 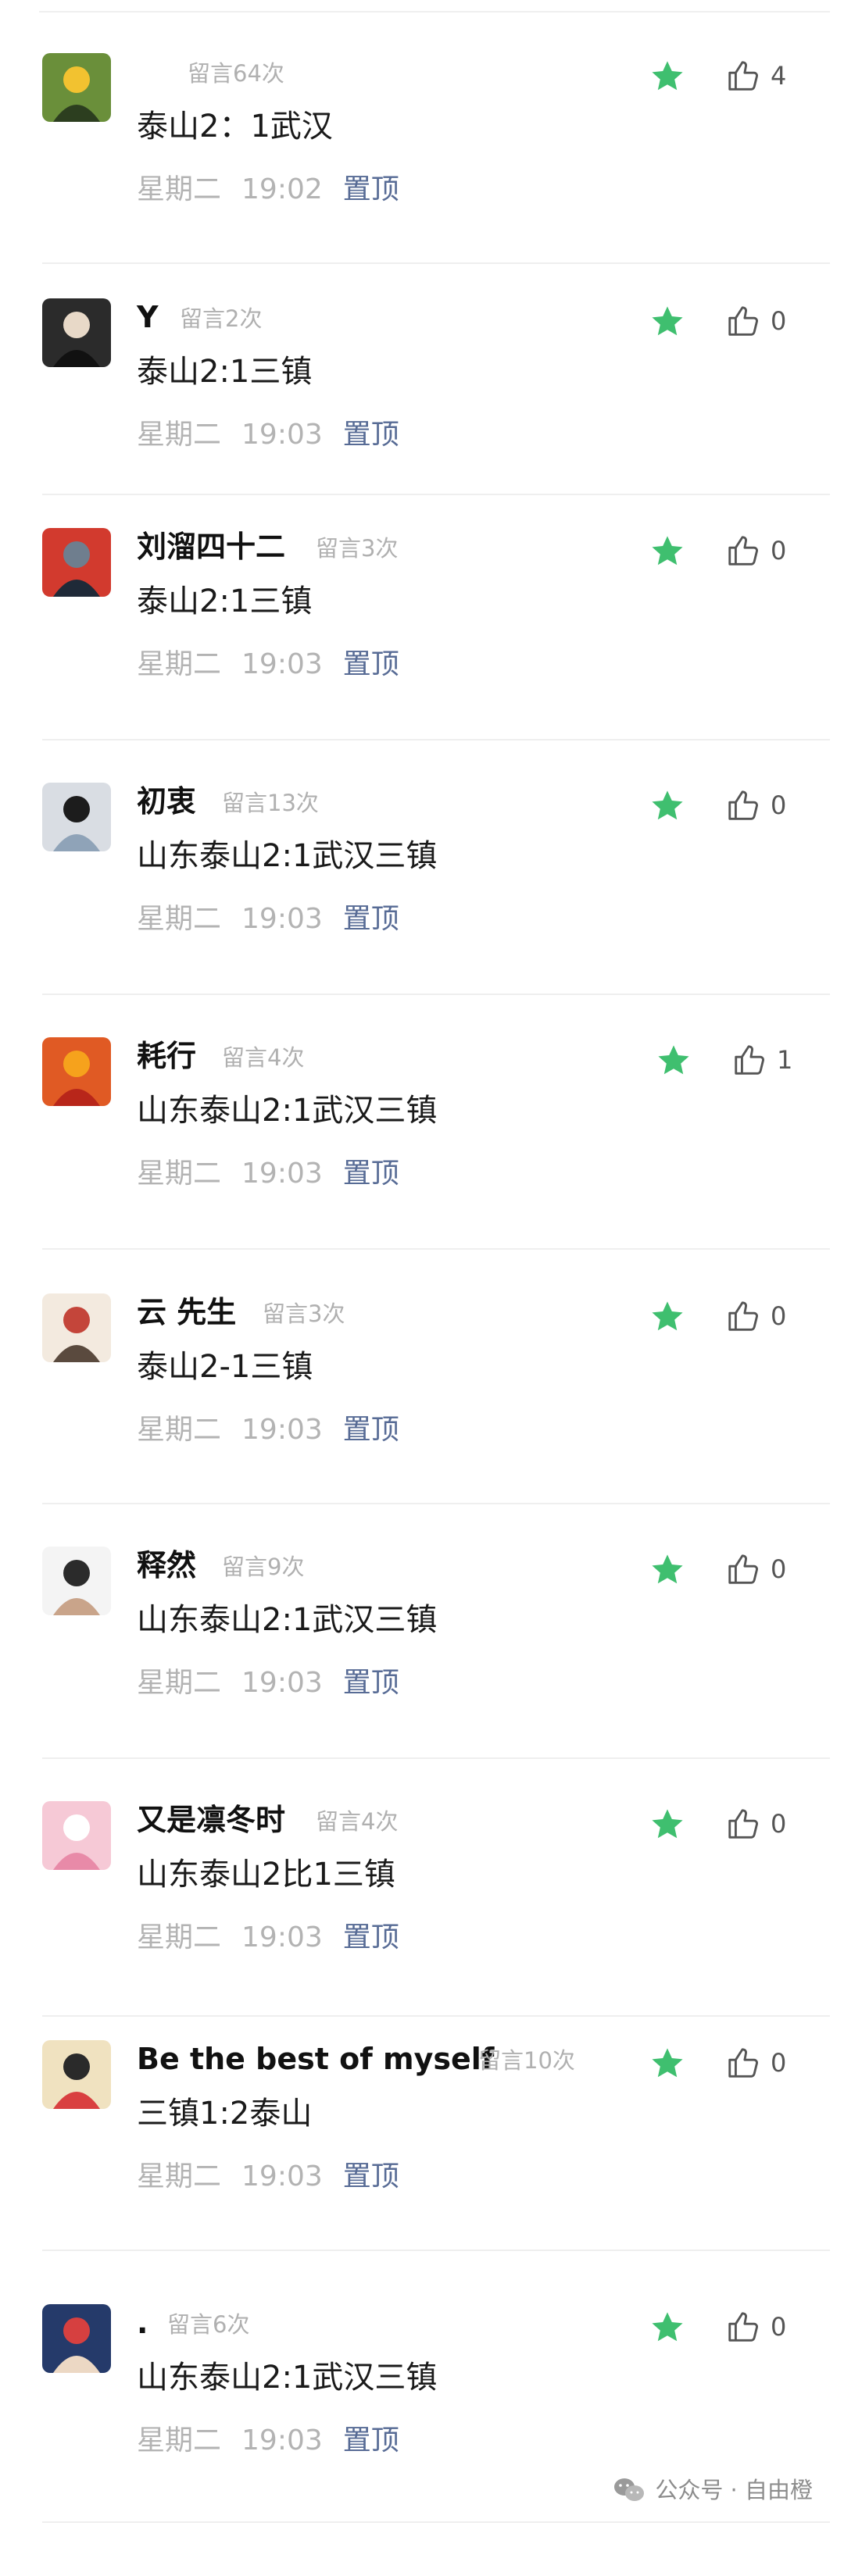 What do you see at coordinates (235, 126) in the screenshot?
I see `comment-text: 泰山2：1武汉` at bounding box center [235, 126].